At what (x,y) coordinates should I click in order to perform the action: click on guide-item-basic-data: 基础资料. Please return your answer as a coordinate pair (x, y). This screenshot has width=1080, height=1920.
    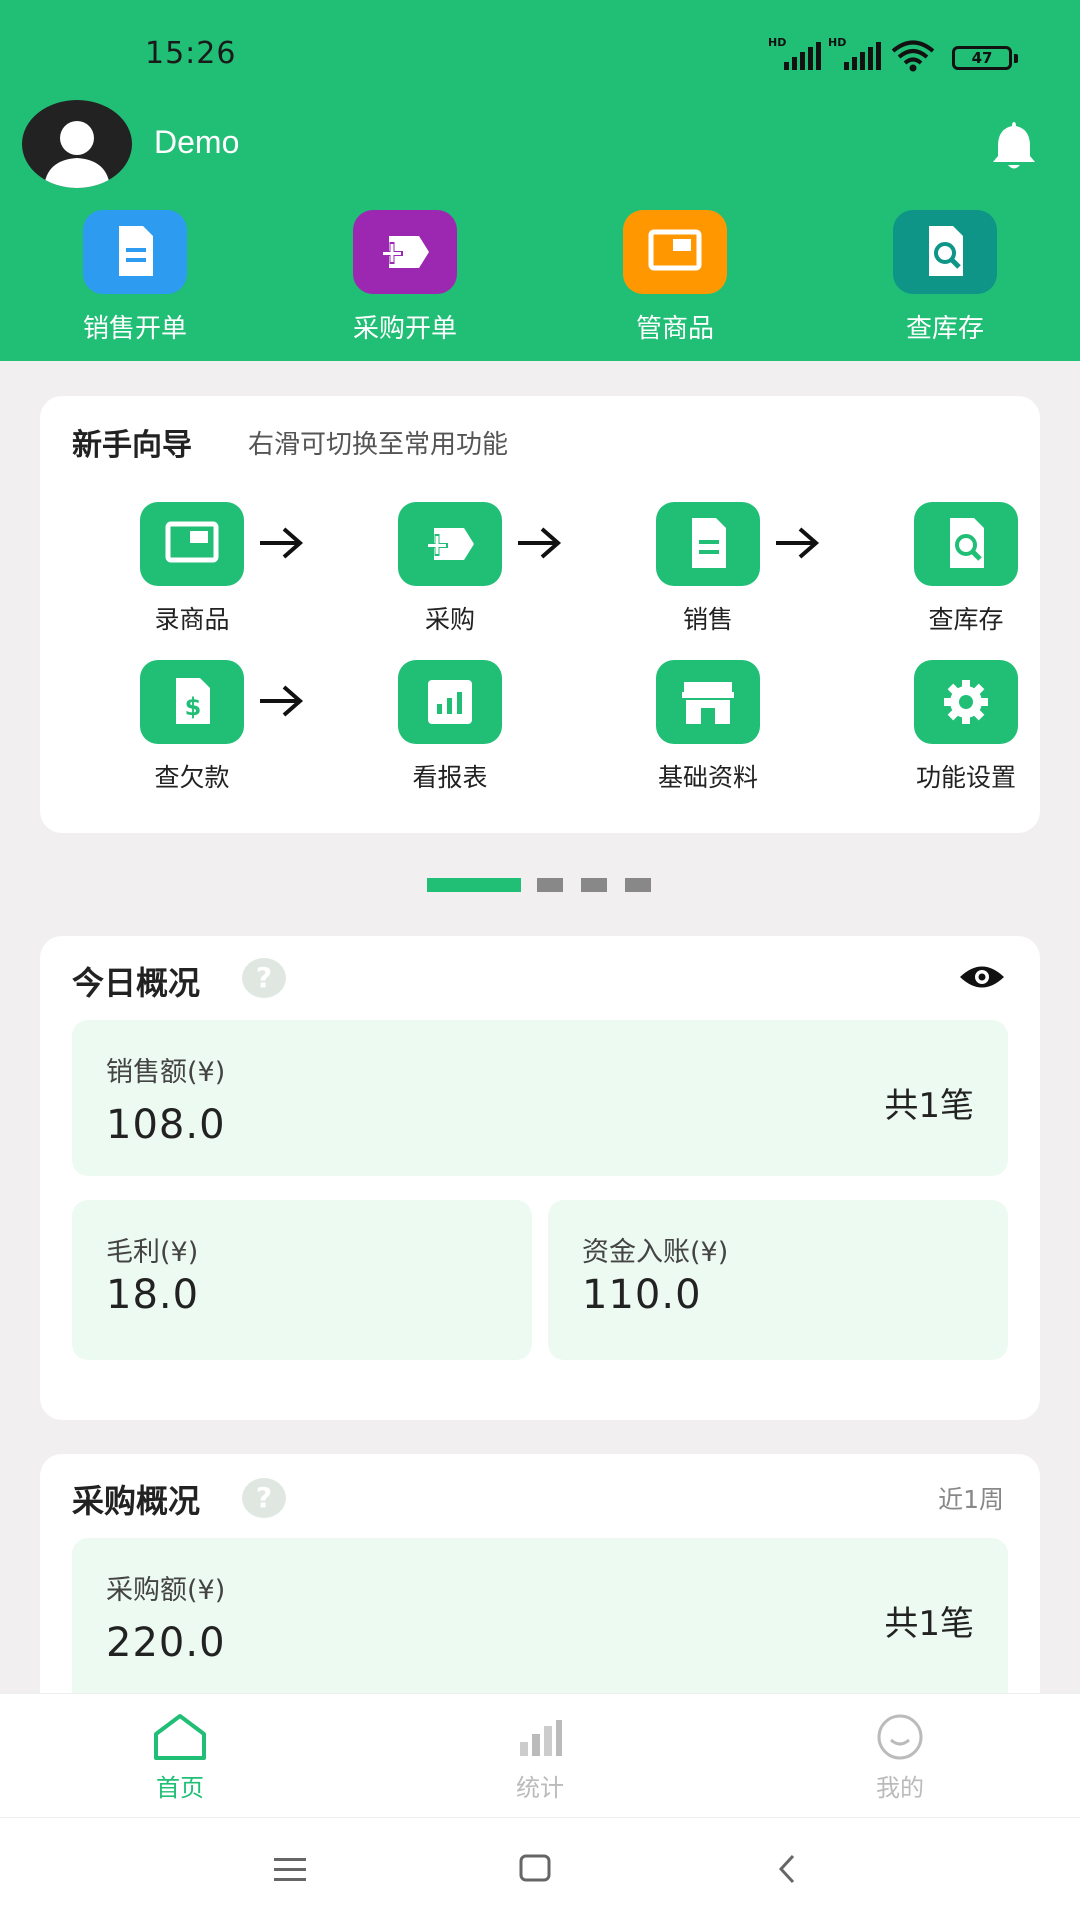
    Looking at the image, I should click on (708, 727).